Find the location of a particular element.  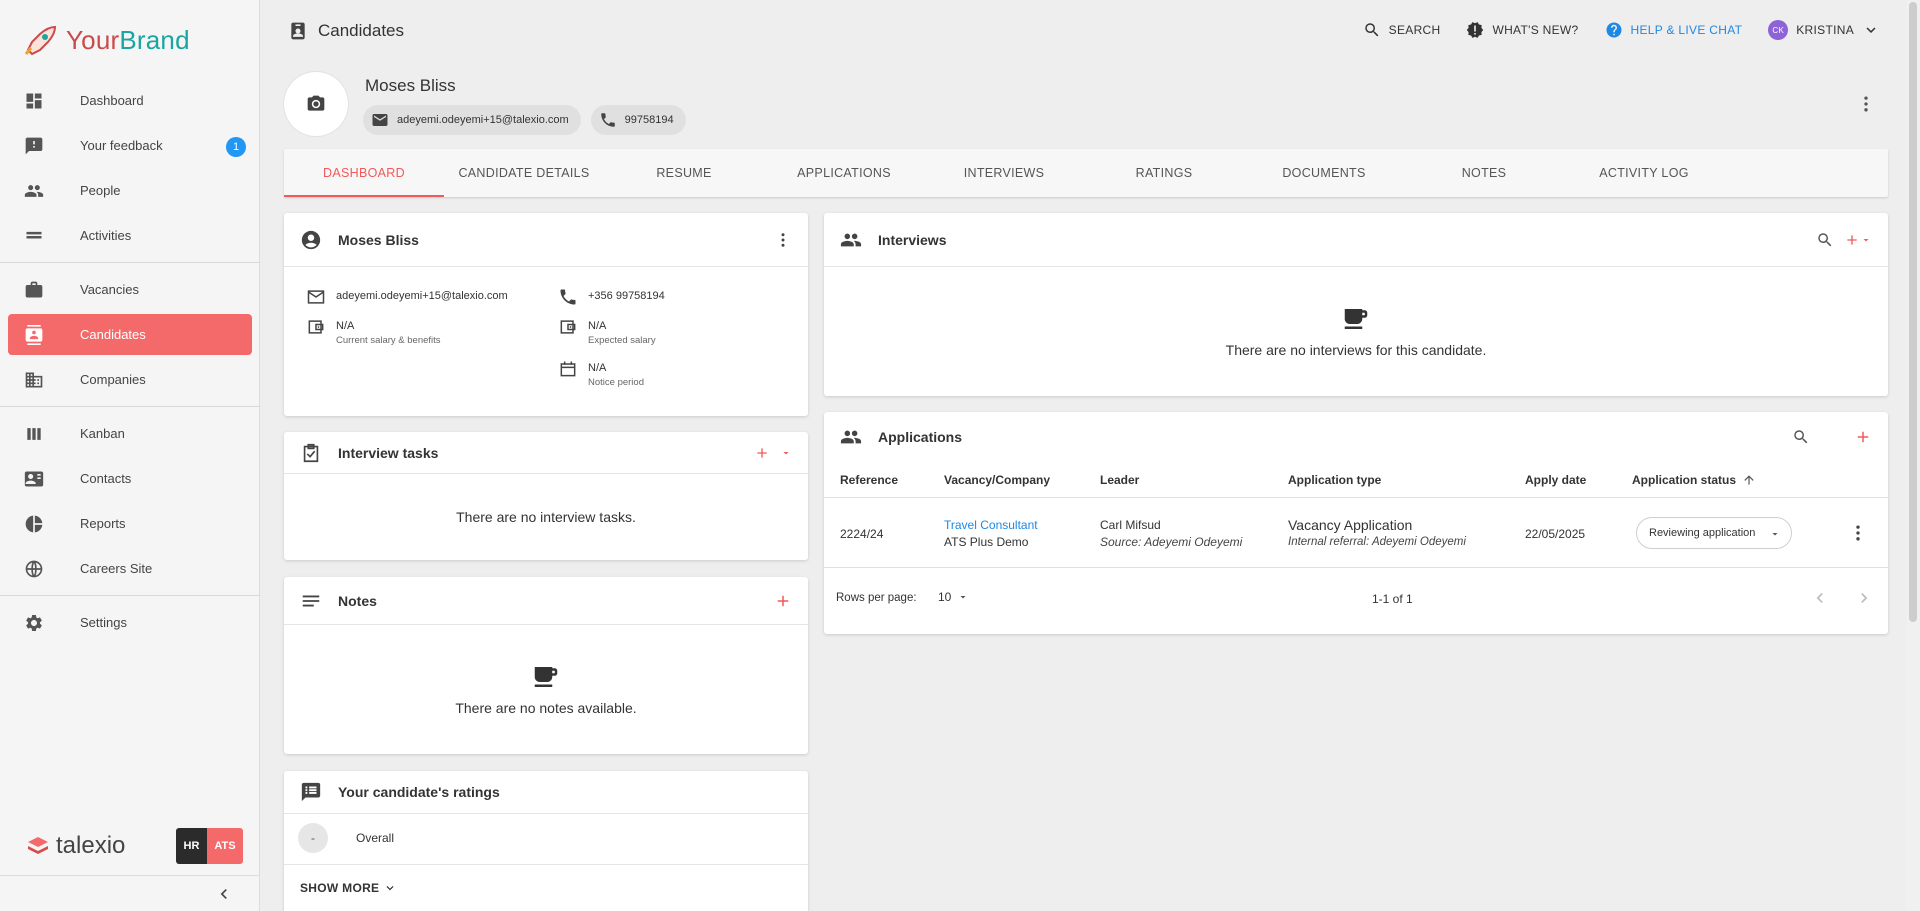

card-header: Interview tasks is located at coordinates (546, 453).